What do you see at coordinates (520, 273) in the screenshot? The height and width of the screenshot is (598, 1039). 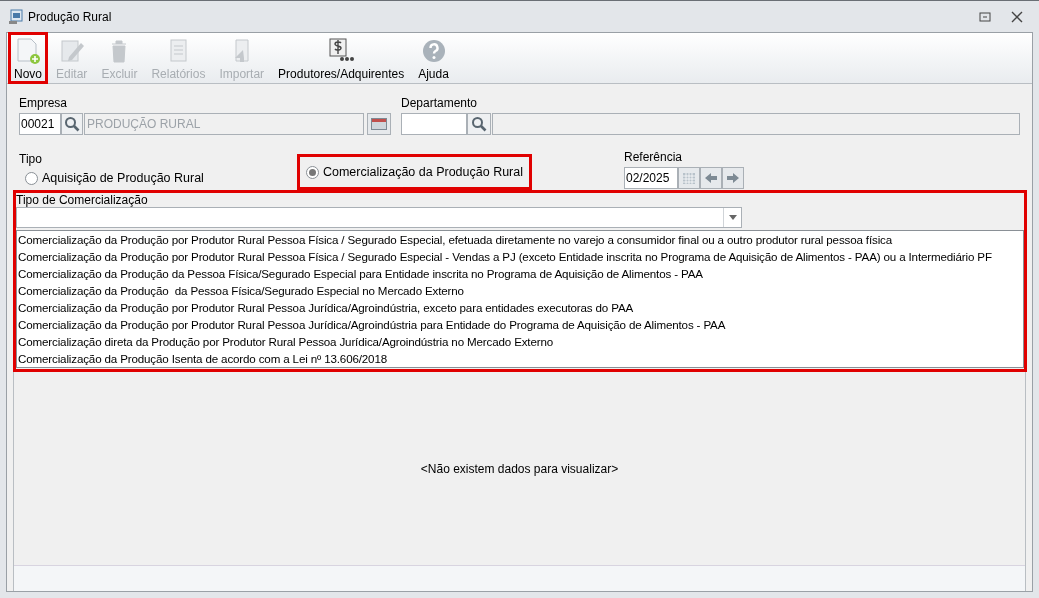 I see `dropdown-option: Comercialização da Produção da Pessoa Física/Segurado Especial para Entidade inscrita no Programa de Aquisição de Alimentos - PAA` at bounding box center [520, 273].